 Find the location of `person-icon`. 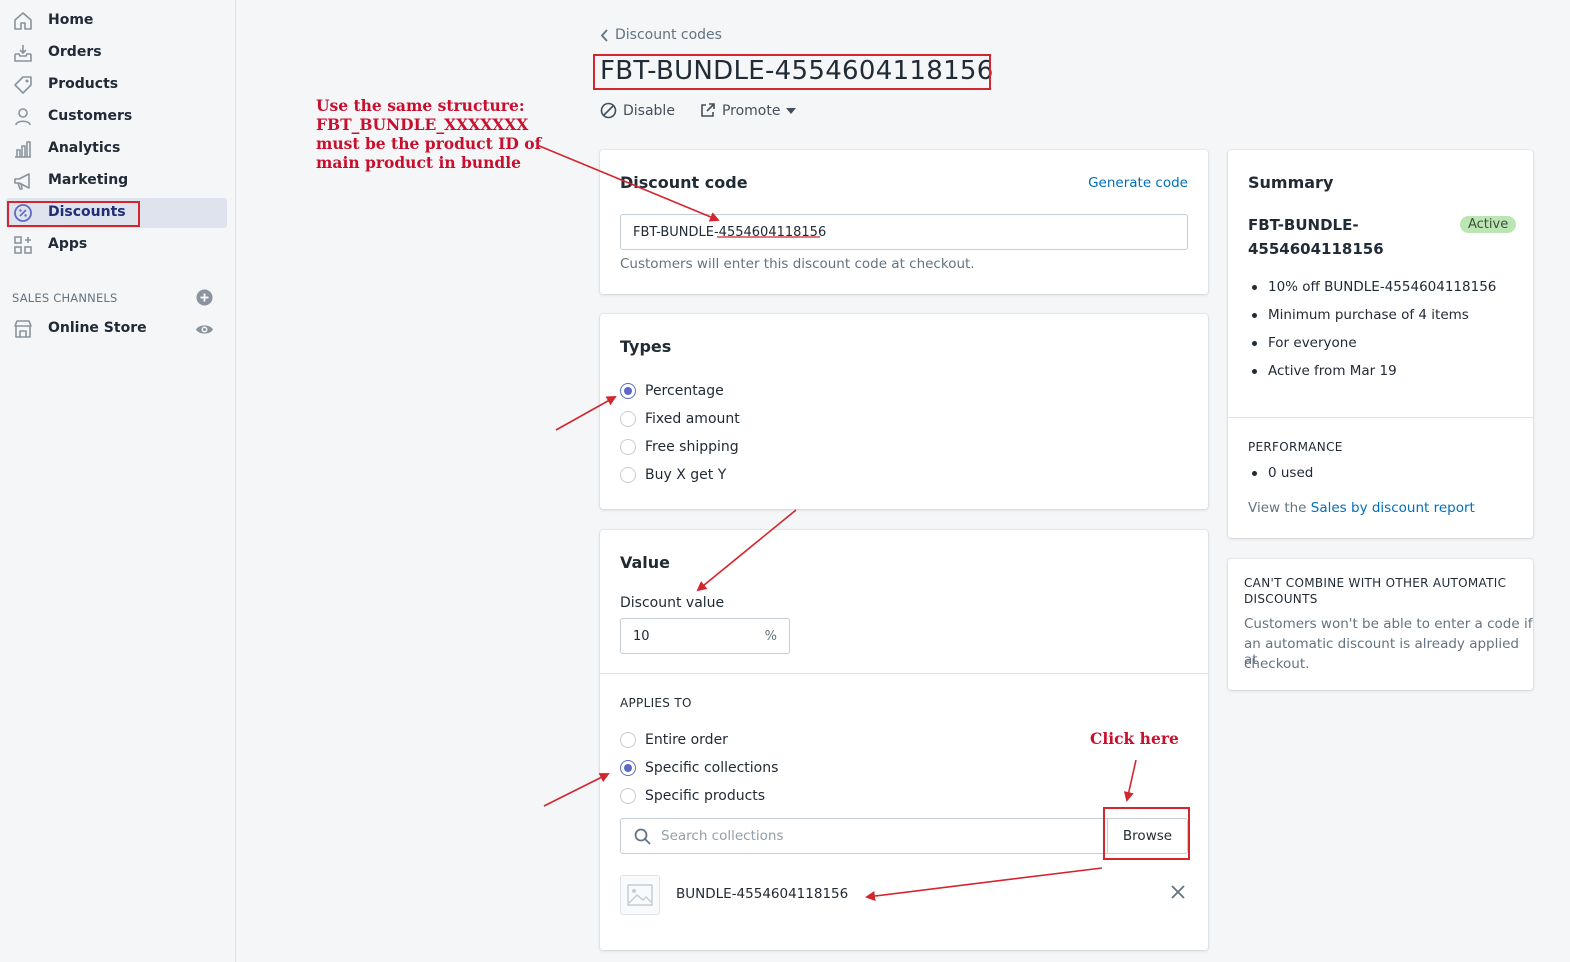

person-icon is located at coordinates (23, 117).